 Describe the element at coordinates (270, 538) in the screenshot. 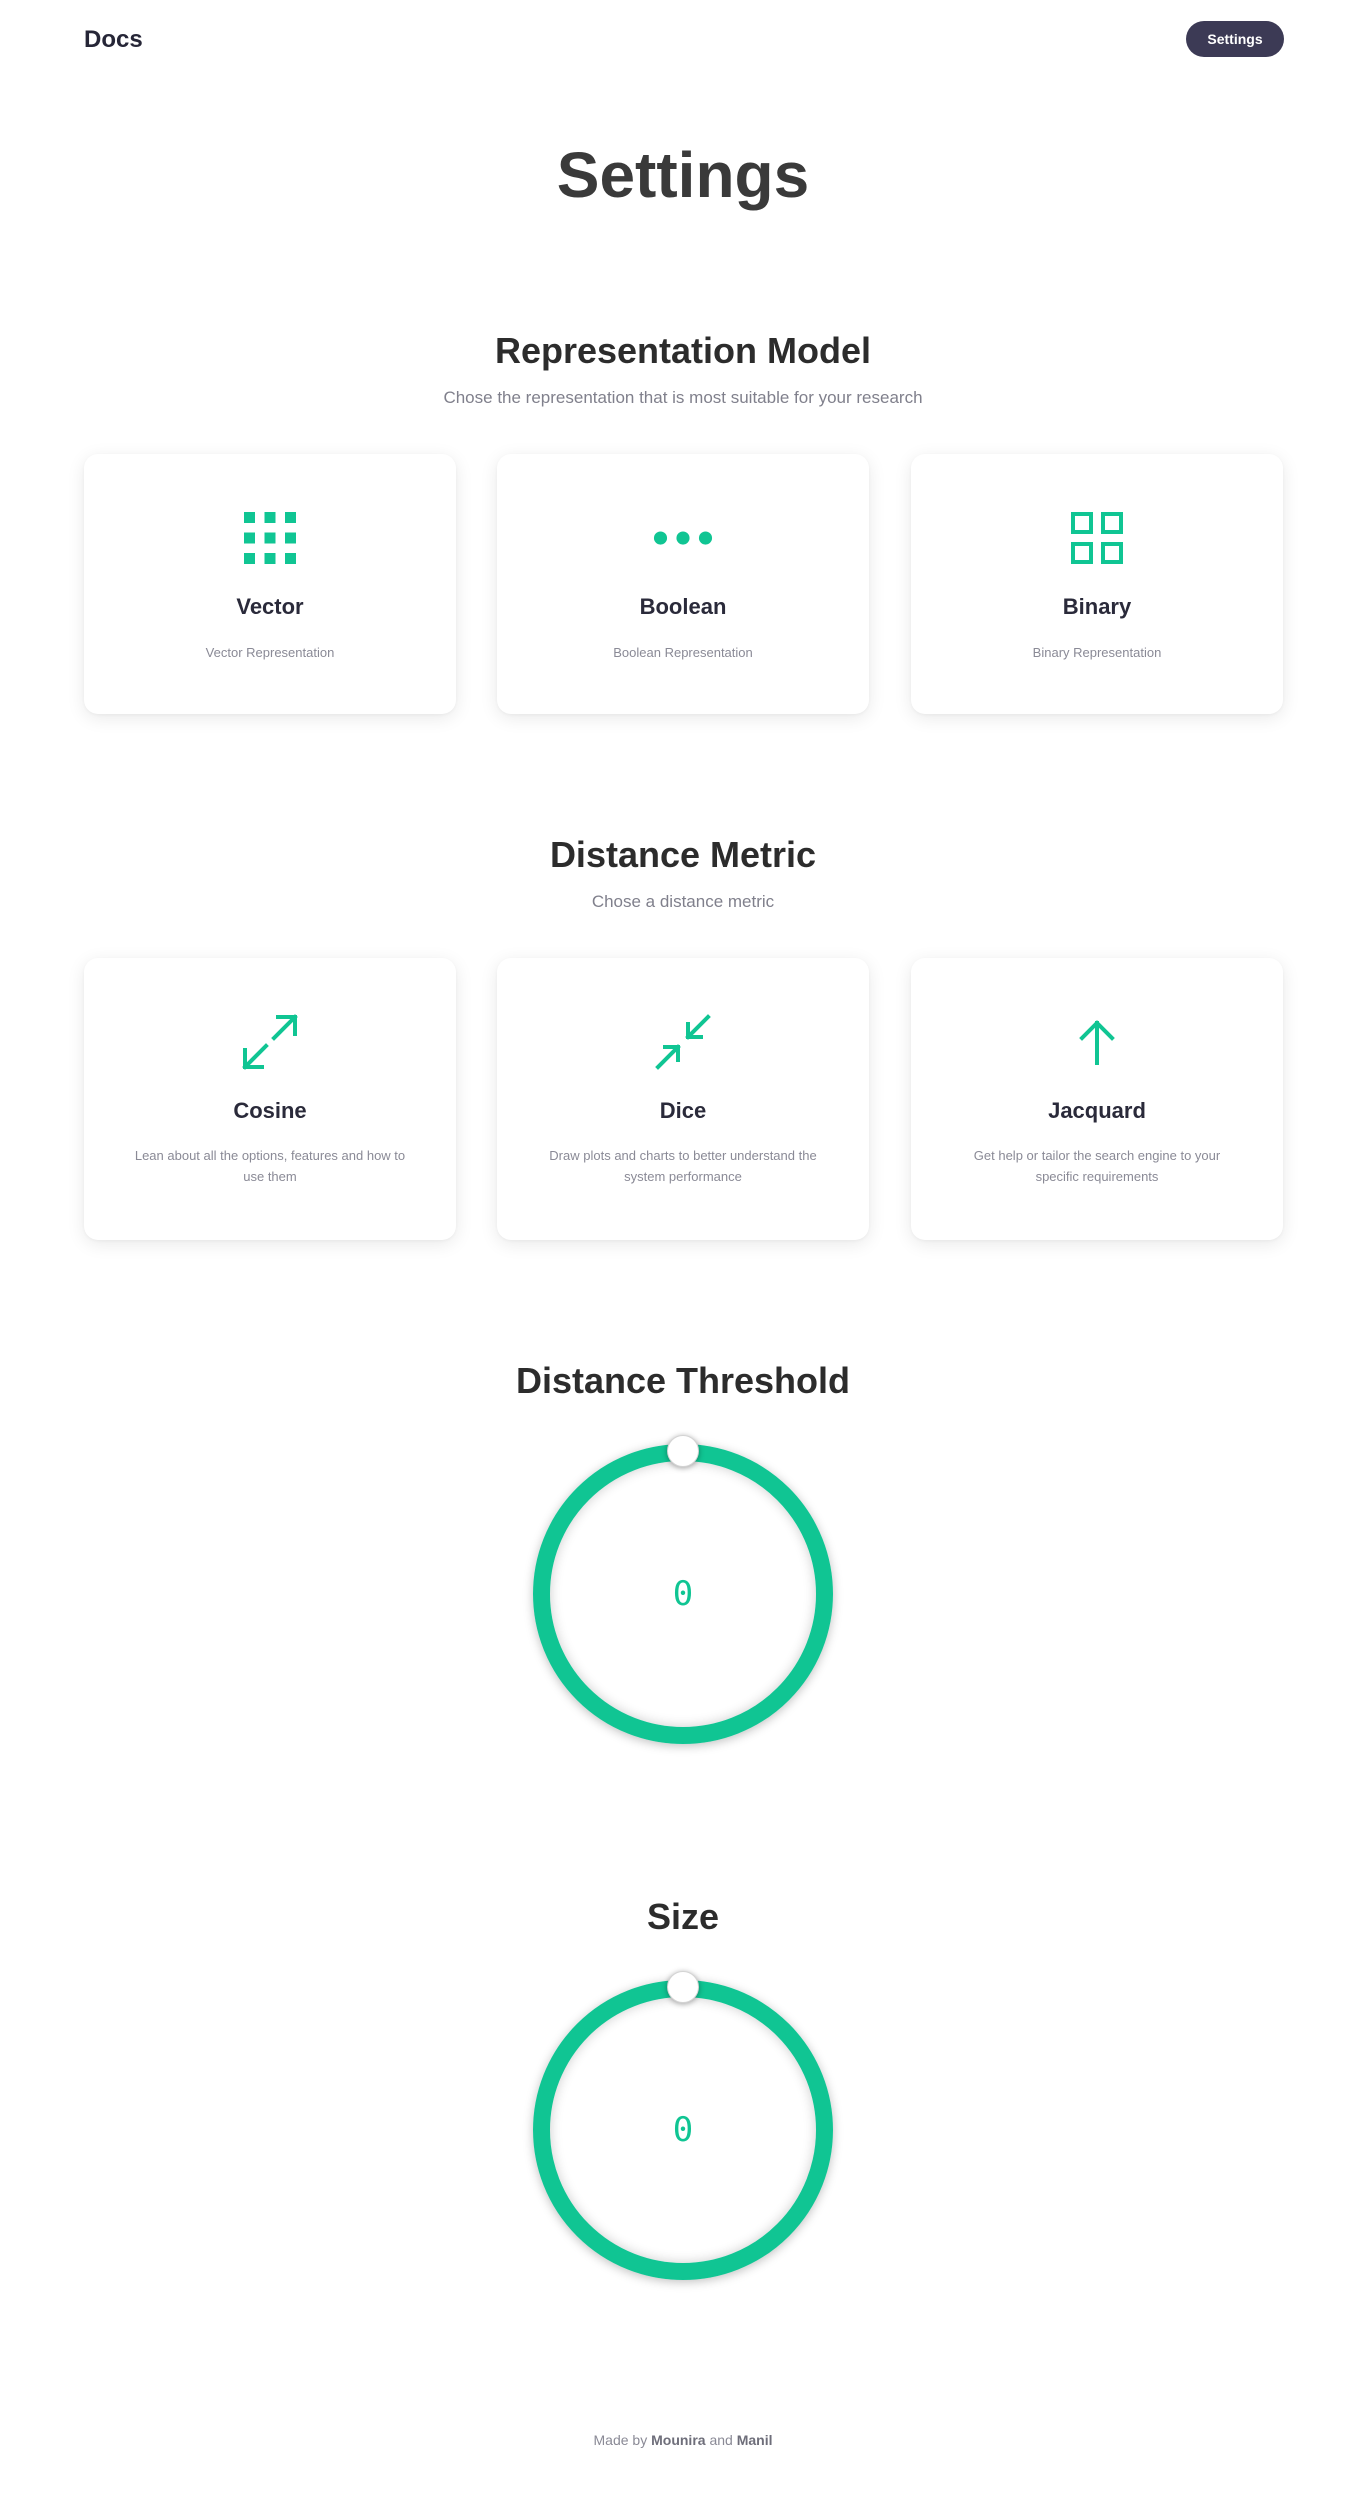

I see `grid-dots-icon` at that location.